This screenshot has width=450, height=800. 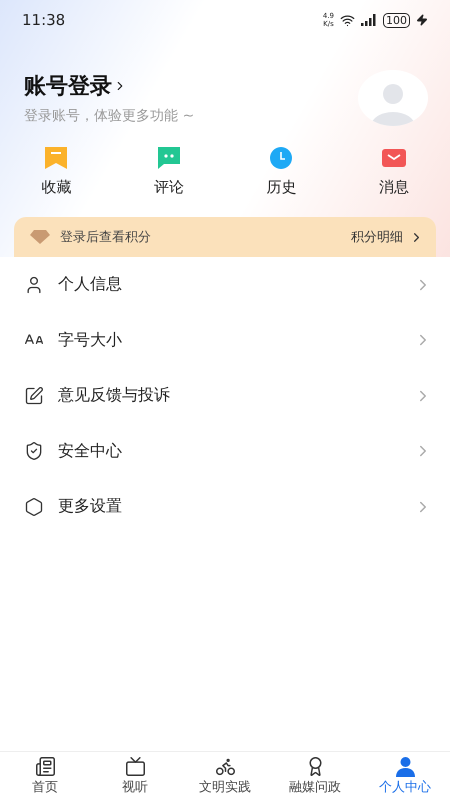 I want to click on nav-tab: 视听, so click(x=135, y=776).